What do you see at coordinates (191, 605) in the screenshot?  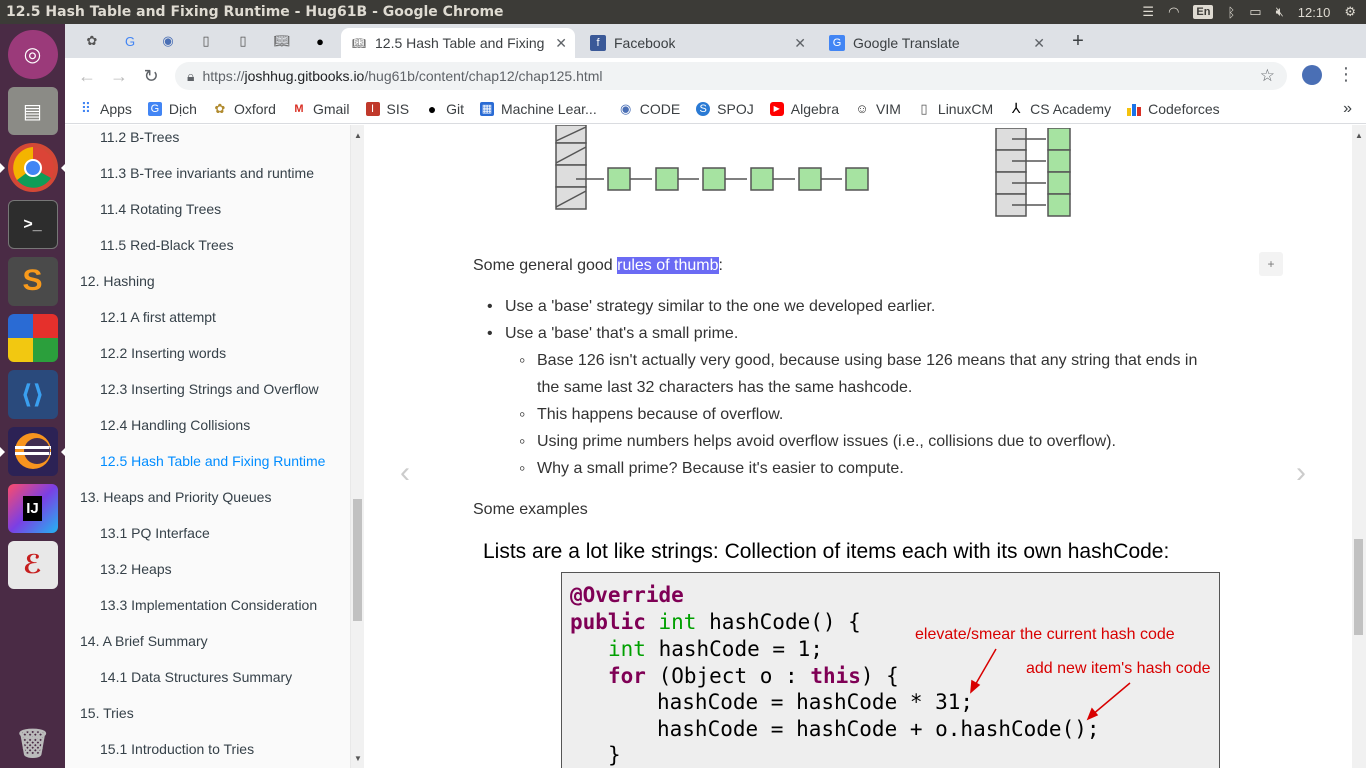 I see `toc-item: 13.3 Implementation Consideration` at bounding box center [191, 605].